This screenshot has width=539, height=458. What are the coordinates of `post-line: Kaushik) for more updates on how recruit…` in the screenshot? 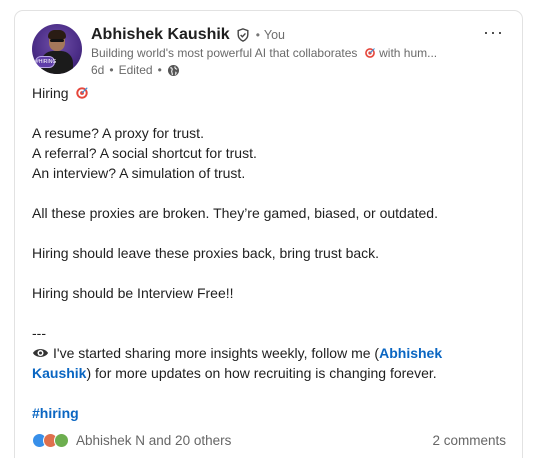 It's located at (234, 373).